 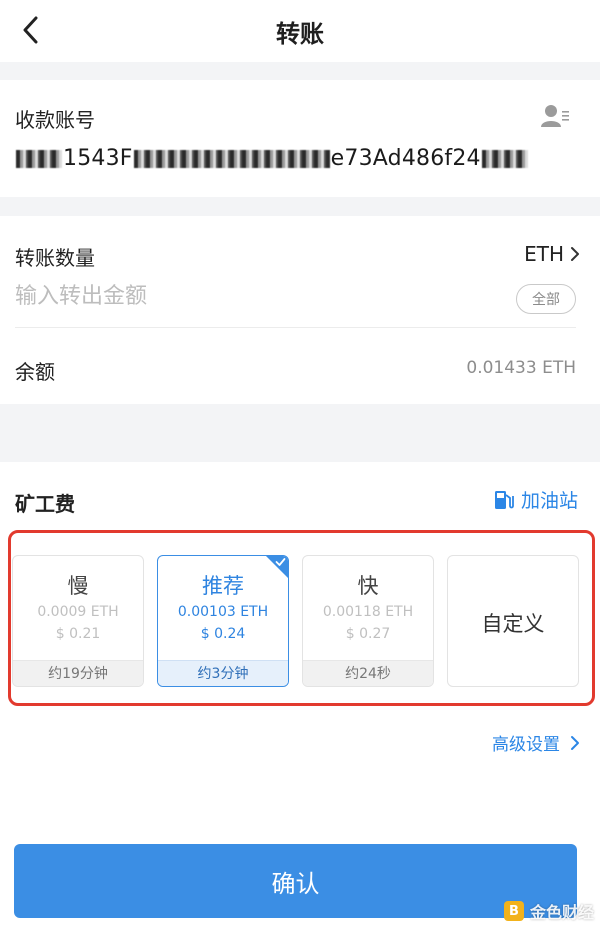 I want to click on fee-option-eth: 0.00103 ETH, so click(x=223, y=612).